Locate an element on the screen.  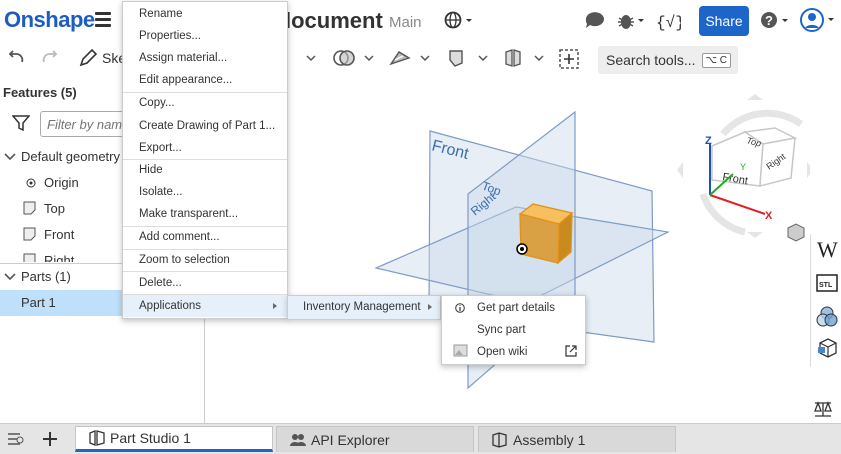
parts-header-label: Parts (1) is located at coordinates (46, 276).